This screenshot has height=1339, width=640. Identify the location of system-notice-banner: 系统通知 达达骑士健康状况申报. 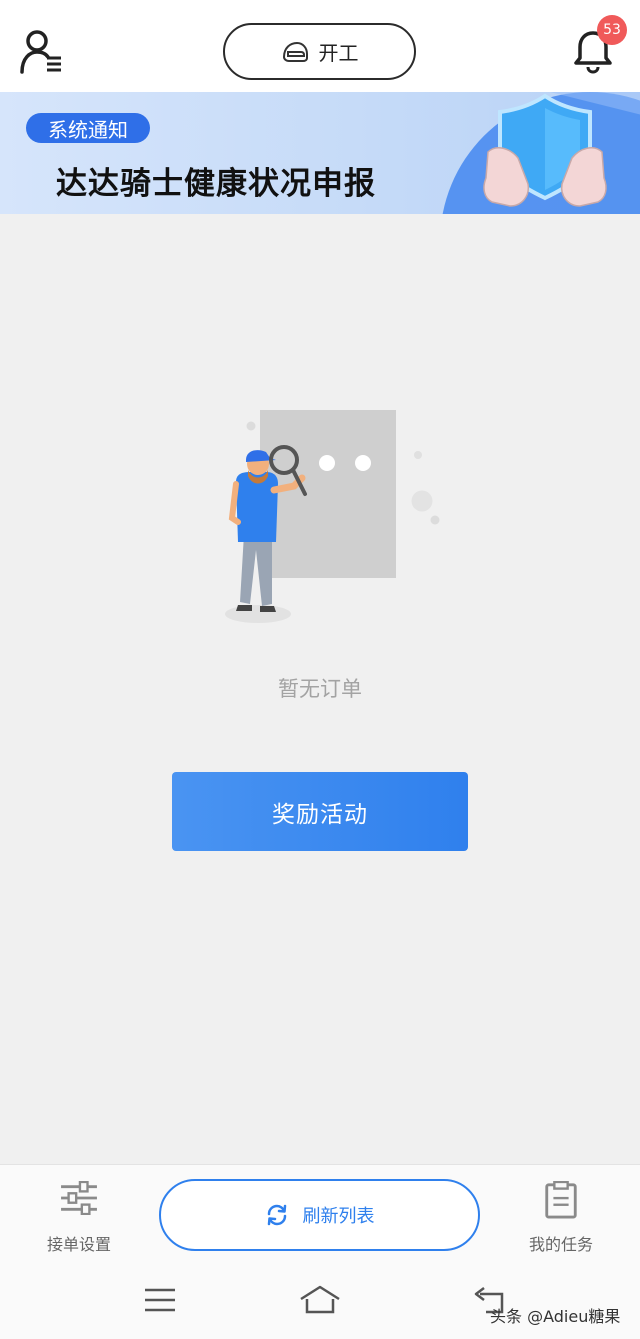
(320, 153).